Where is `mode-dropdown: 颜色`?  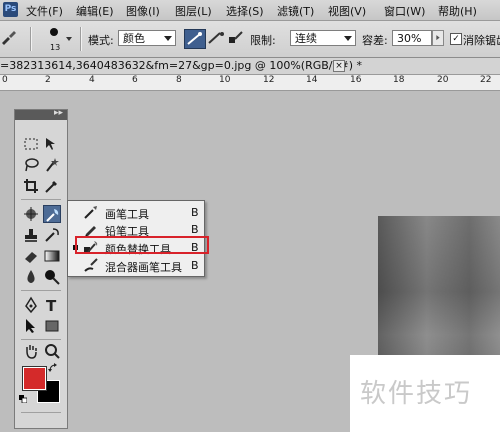
mode-dropdown: 颜色 is located at coordinates (147, 38).